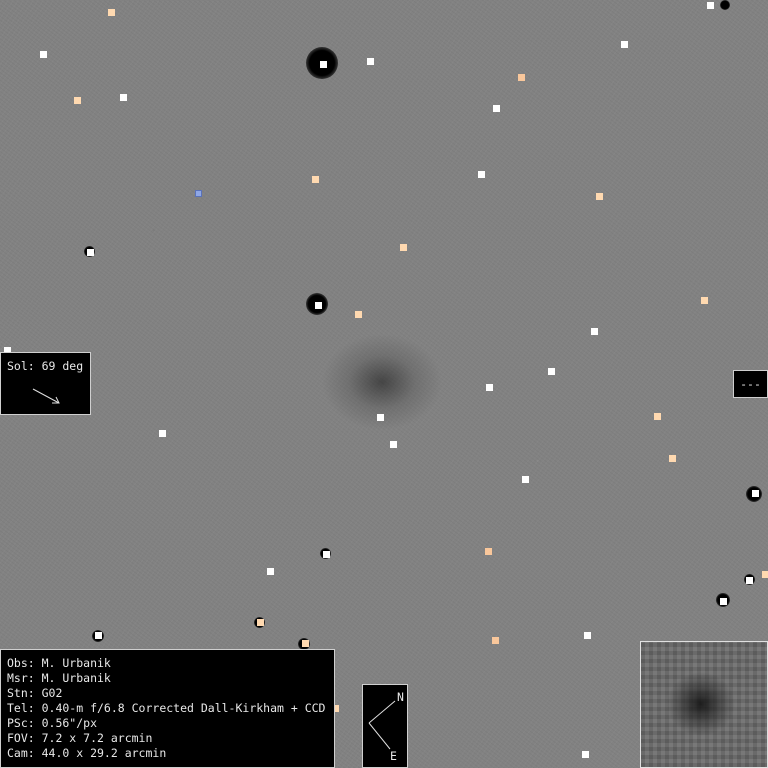 Image resolution: width=768 pixels, height=768 pixels. What do you see at coordinates (80, 738) in the screenshot?
I see `field-of-view-line: FOV: 7.2 x 7.2 arcmin` at bounding box center [80, 738].